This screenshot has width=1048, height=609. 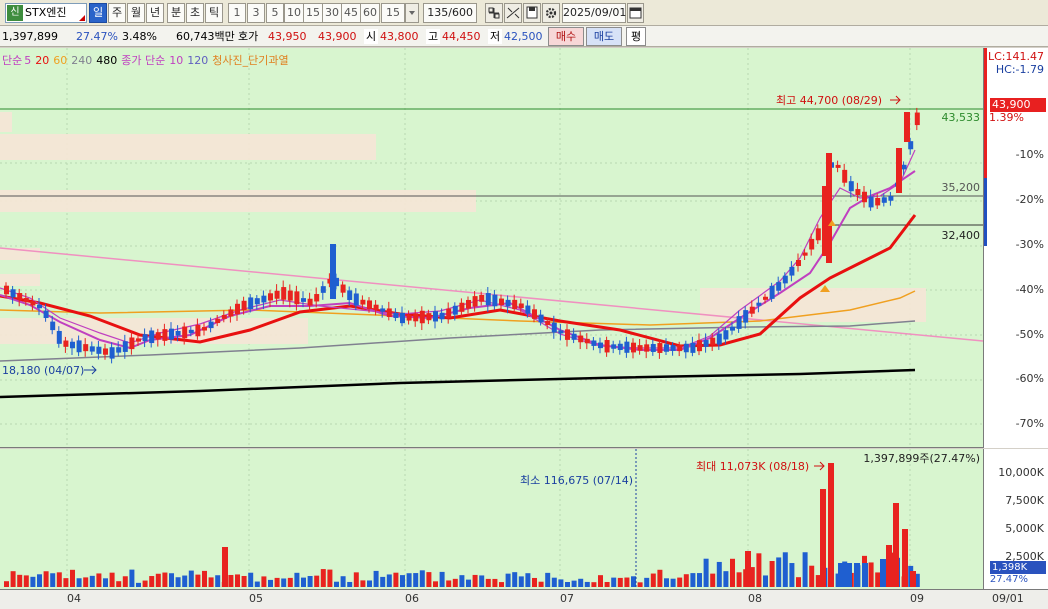 What do you see at coordinates (136, 13) in the screenshot?
I see `period-month-button: 월` at bounding box center [136, 13].